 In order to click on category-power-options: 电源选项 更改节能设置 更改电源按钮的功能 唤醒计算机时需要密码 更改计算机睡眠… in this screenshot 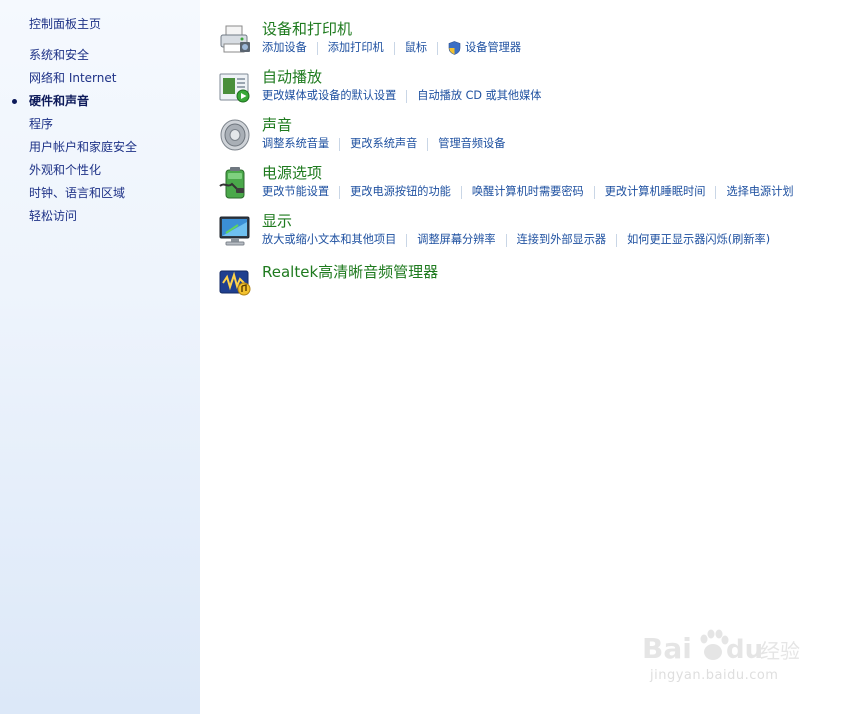, I will do `click(528, 186)`.